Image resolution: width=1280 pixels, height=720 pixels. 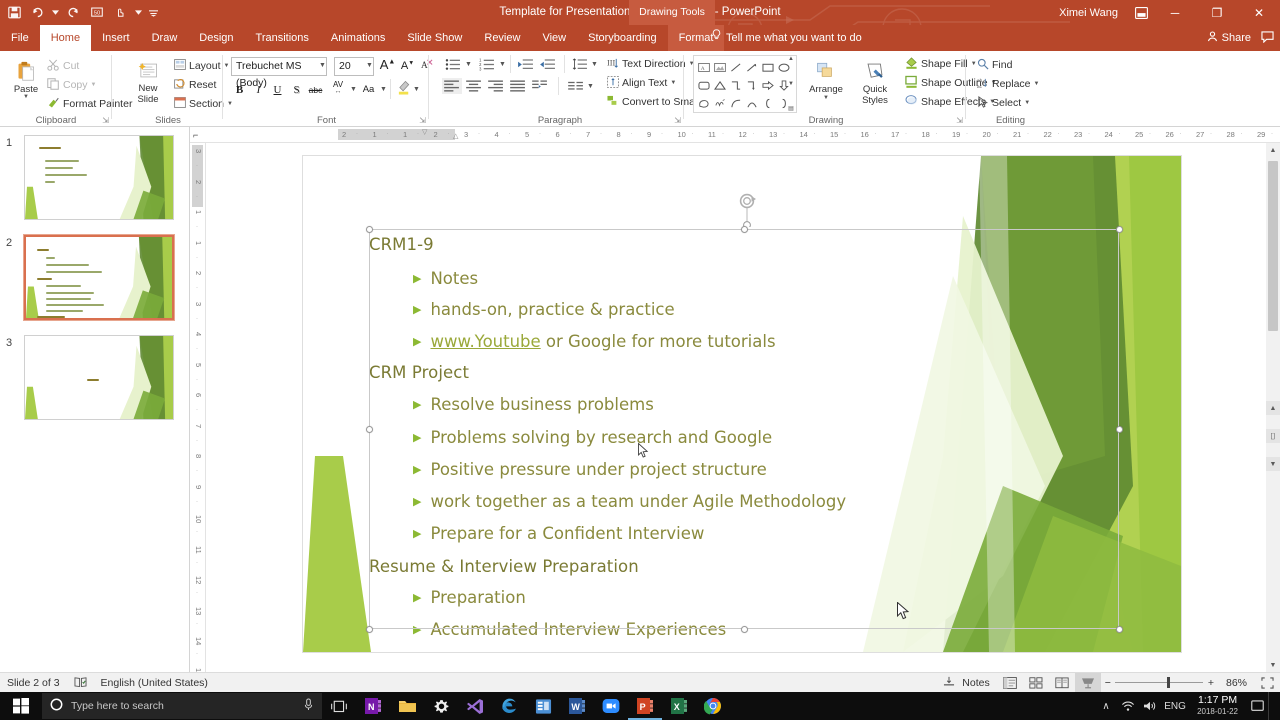 I want to click on taskbar-icon-onenote: N, so click(x=373, y=706).